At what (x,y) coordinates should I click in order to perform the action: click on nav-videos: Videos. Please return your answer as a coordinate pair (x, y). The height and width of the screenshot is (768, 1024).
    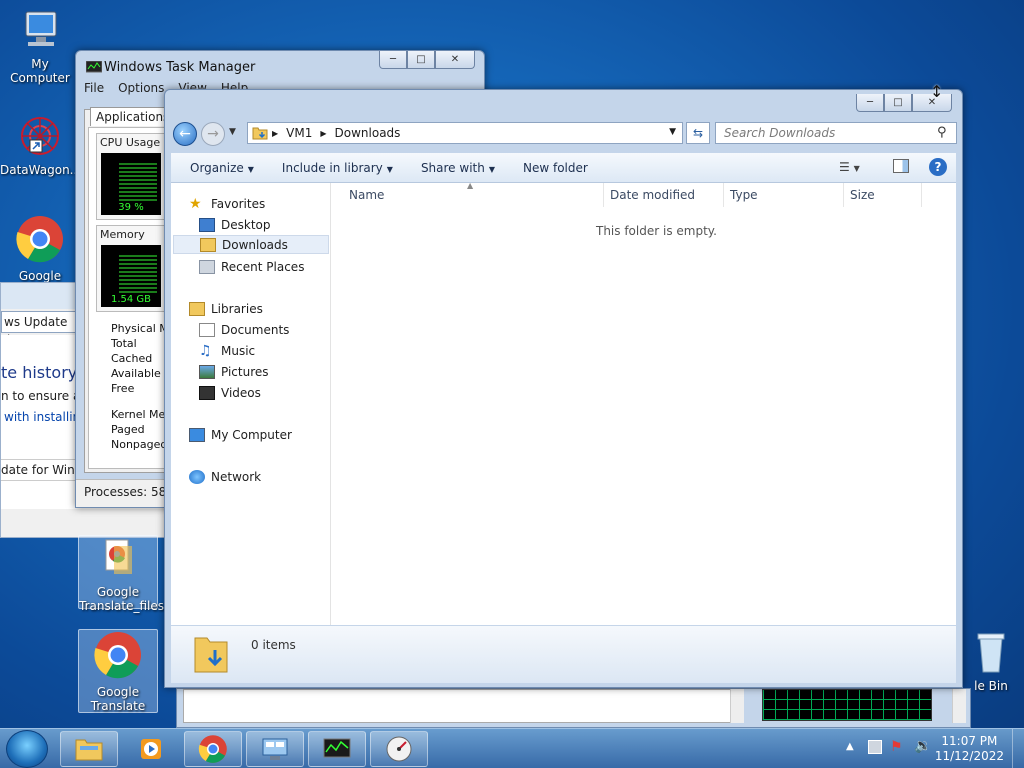
    Looking at the image, I should click on (277, 392).